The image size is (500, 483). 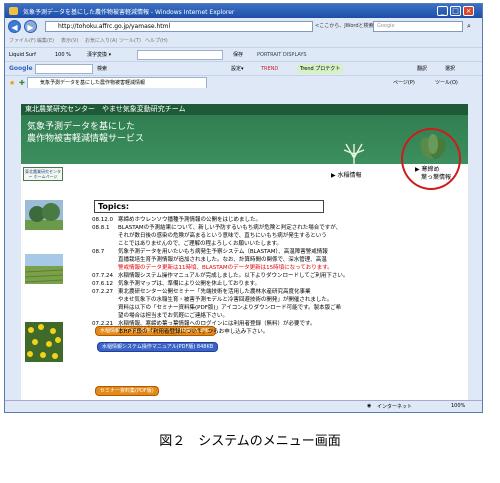 What do you see at coordinates (431, 159) in the screenshot?
I see `highlight-circle` at bounding box center [431, 159].